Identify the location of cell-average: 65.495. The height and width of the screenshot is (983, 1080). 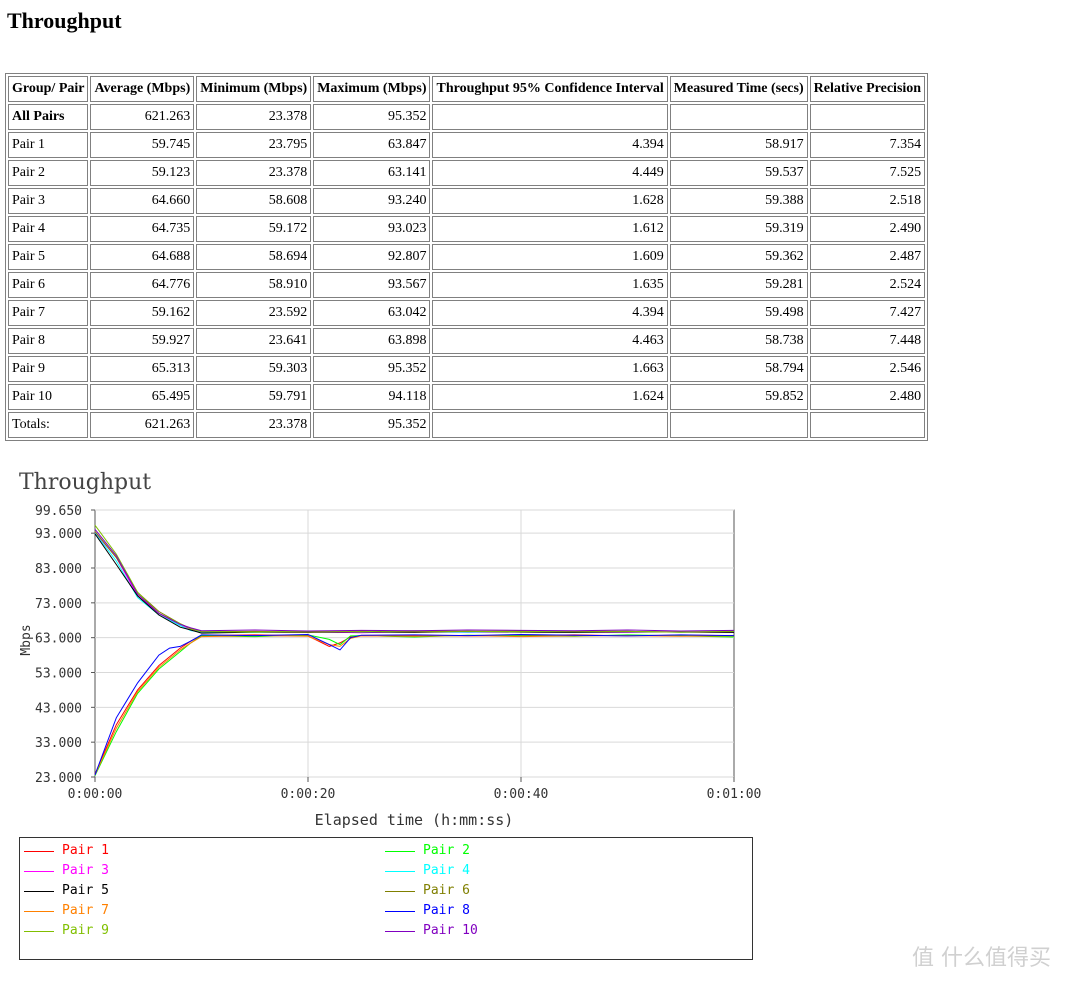
(142, 397).